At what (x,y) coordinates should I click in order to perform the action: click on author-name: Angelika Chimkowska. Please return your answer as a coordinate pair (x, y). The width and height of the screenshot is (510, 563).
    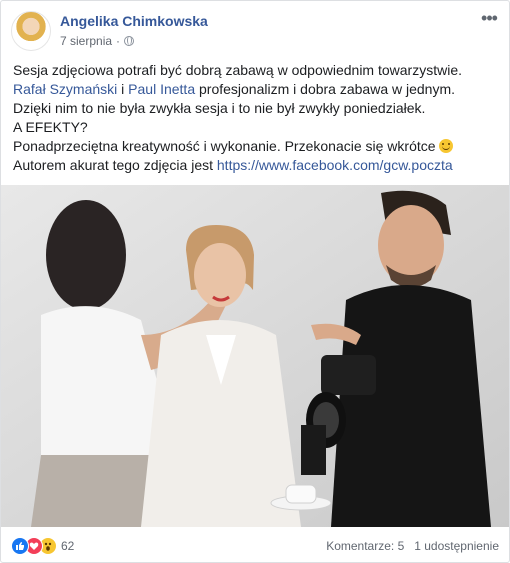
    Looking at the image, I should click on (134, 21).